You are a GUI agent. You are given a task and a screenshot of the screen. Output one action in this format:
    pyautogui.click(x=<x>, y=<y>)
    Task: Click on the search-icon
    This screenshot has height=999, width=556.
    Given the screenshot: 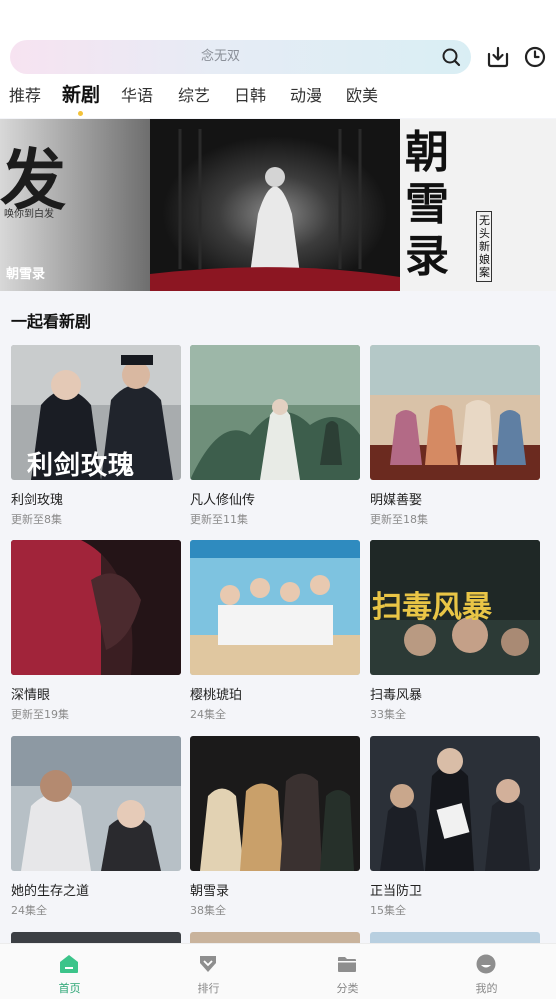 What is the action you would take?
    pyautogui.click(x=451, y=57)
    